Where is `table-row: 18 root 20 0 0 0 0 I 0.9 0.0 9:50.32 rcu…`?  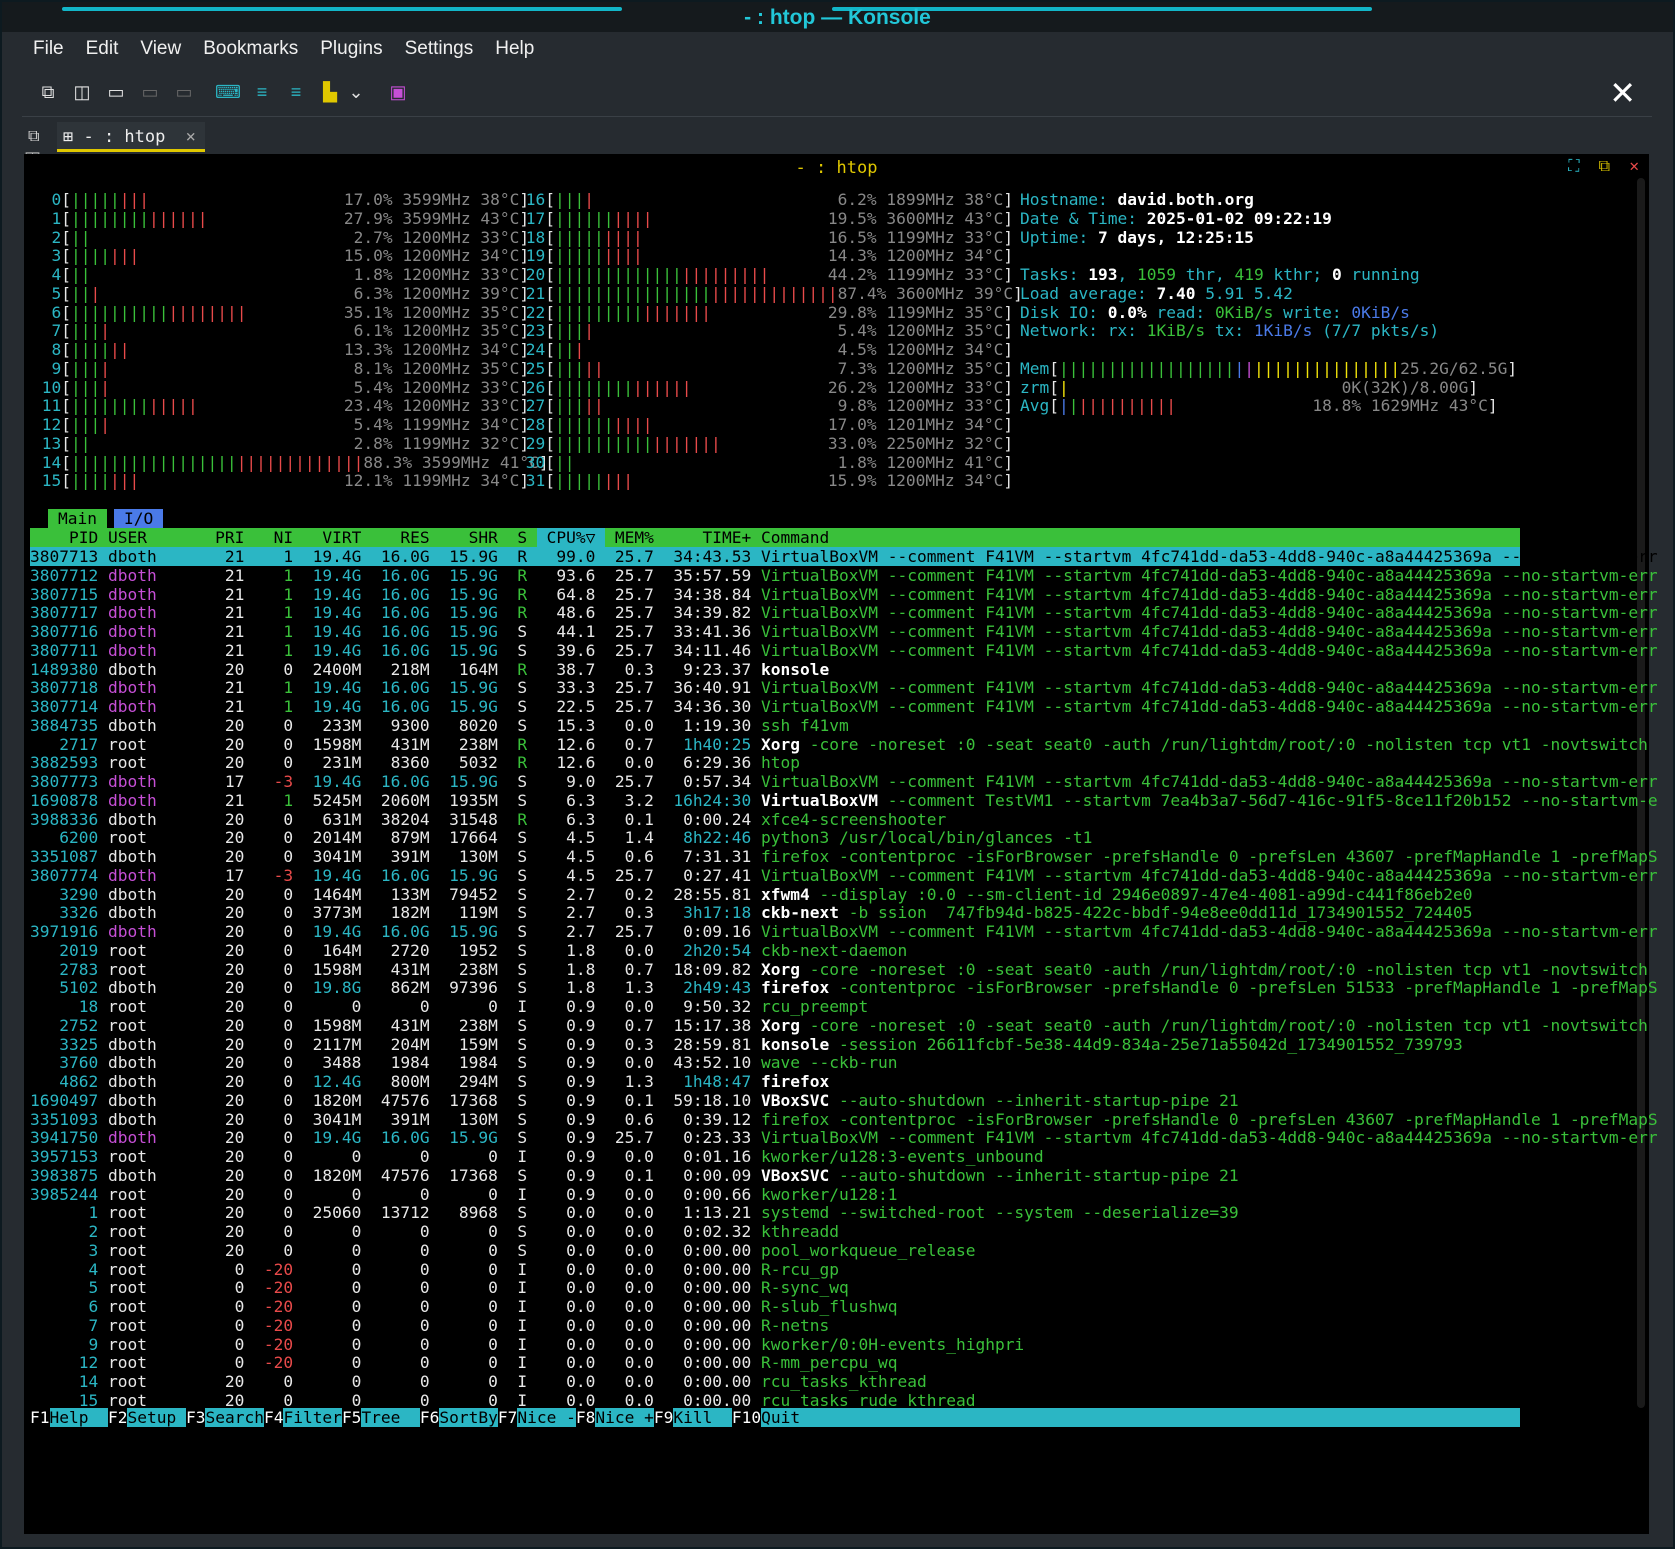 table-row: 18 root 20 0 0 0 0 I 0.9 0.0 9:50.32 rcu… is located at coordinates (449, 1006).